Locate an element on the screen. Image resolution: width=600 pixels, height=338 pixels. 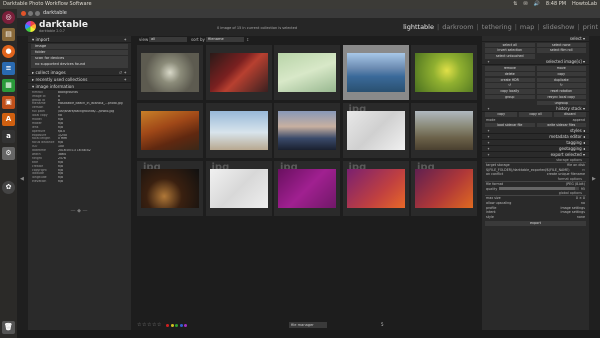
quality-track is located at coordinates (539, 189).